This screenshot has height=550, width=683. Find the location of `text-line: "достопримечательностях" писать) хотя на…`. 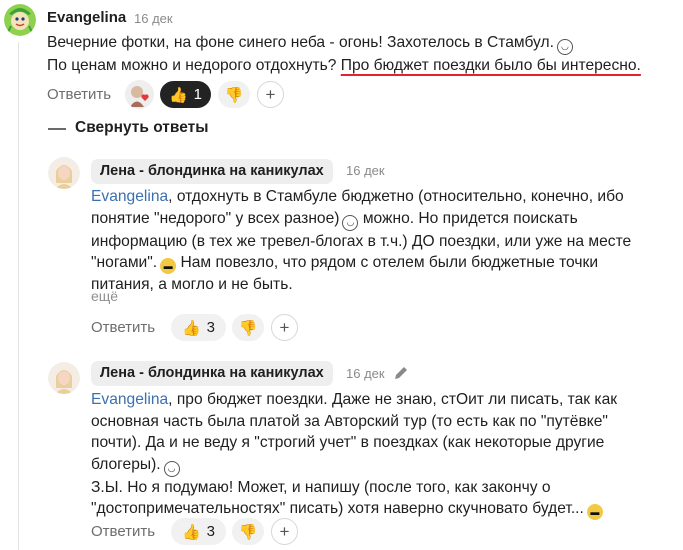

text-line: "достопримечательностях" писать) хотя на… is located at coordinates (337, 508).